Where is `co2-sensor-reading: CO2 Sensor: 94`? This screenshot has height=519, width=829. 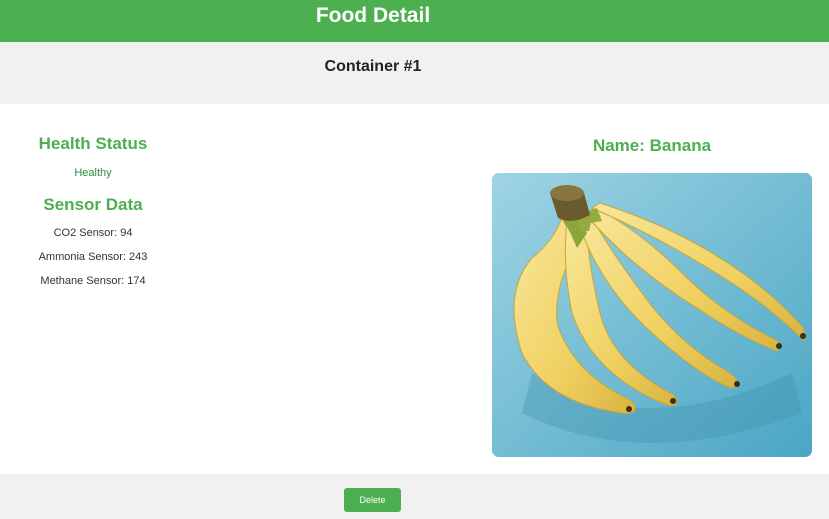
co2-sensor-reading: CO2 Sensor: 94 is located at coordinates (93, 233).